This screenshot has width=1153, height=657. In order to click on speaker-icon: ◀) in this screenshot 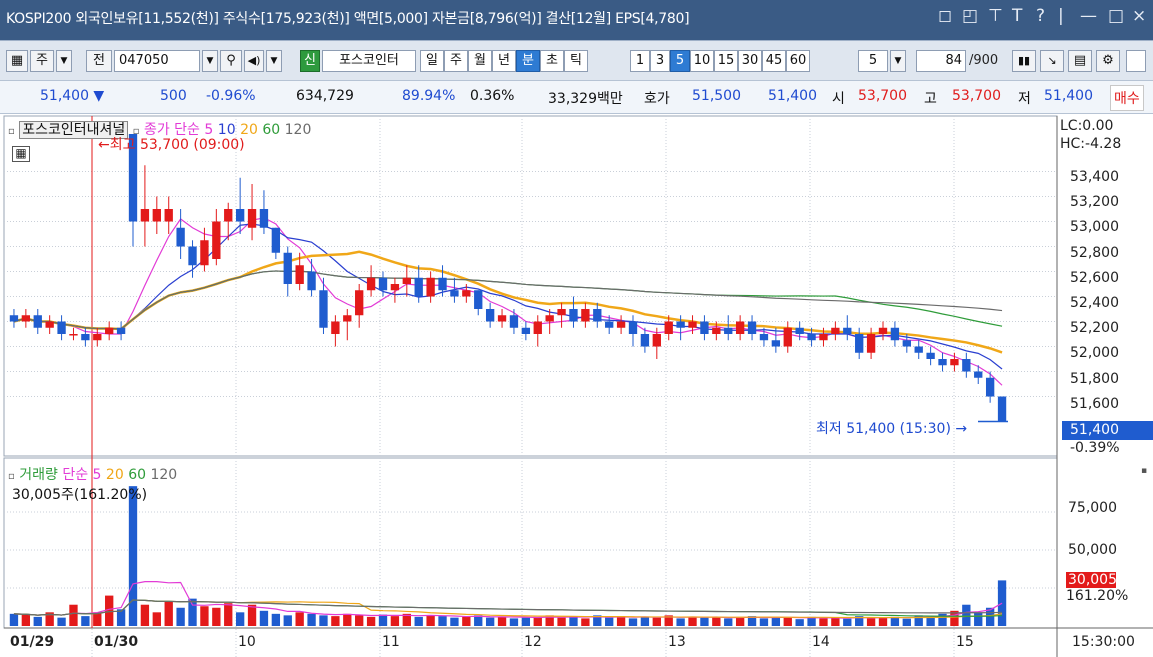, I will do `click(254, 61)`.